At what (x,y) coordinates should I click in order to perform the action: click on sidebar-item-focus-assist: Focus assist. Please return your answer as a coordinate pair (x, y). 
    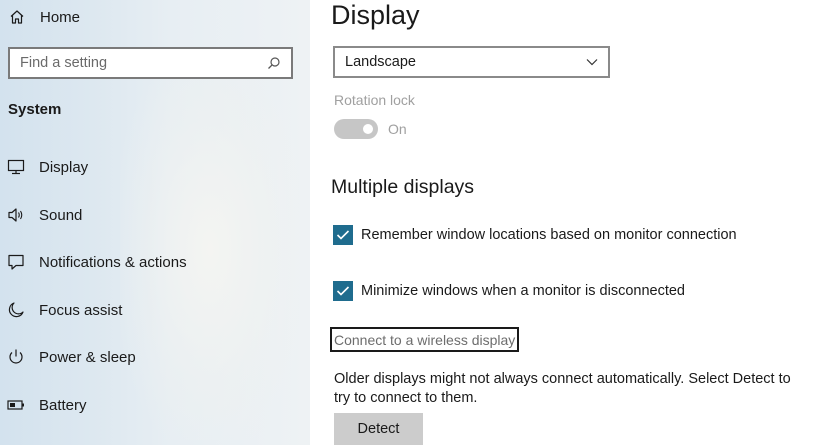
    Looking at the image, I should click on (155, 310).